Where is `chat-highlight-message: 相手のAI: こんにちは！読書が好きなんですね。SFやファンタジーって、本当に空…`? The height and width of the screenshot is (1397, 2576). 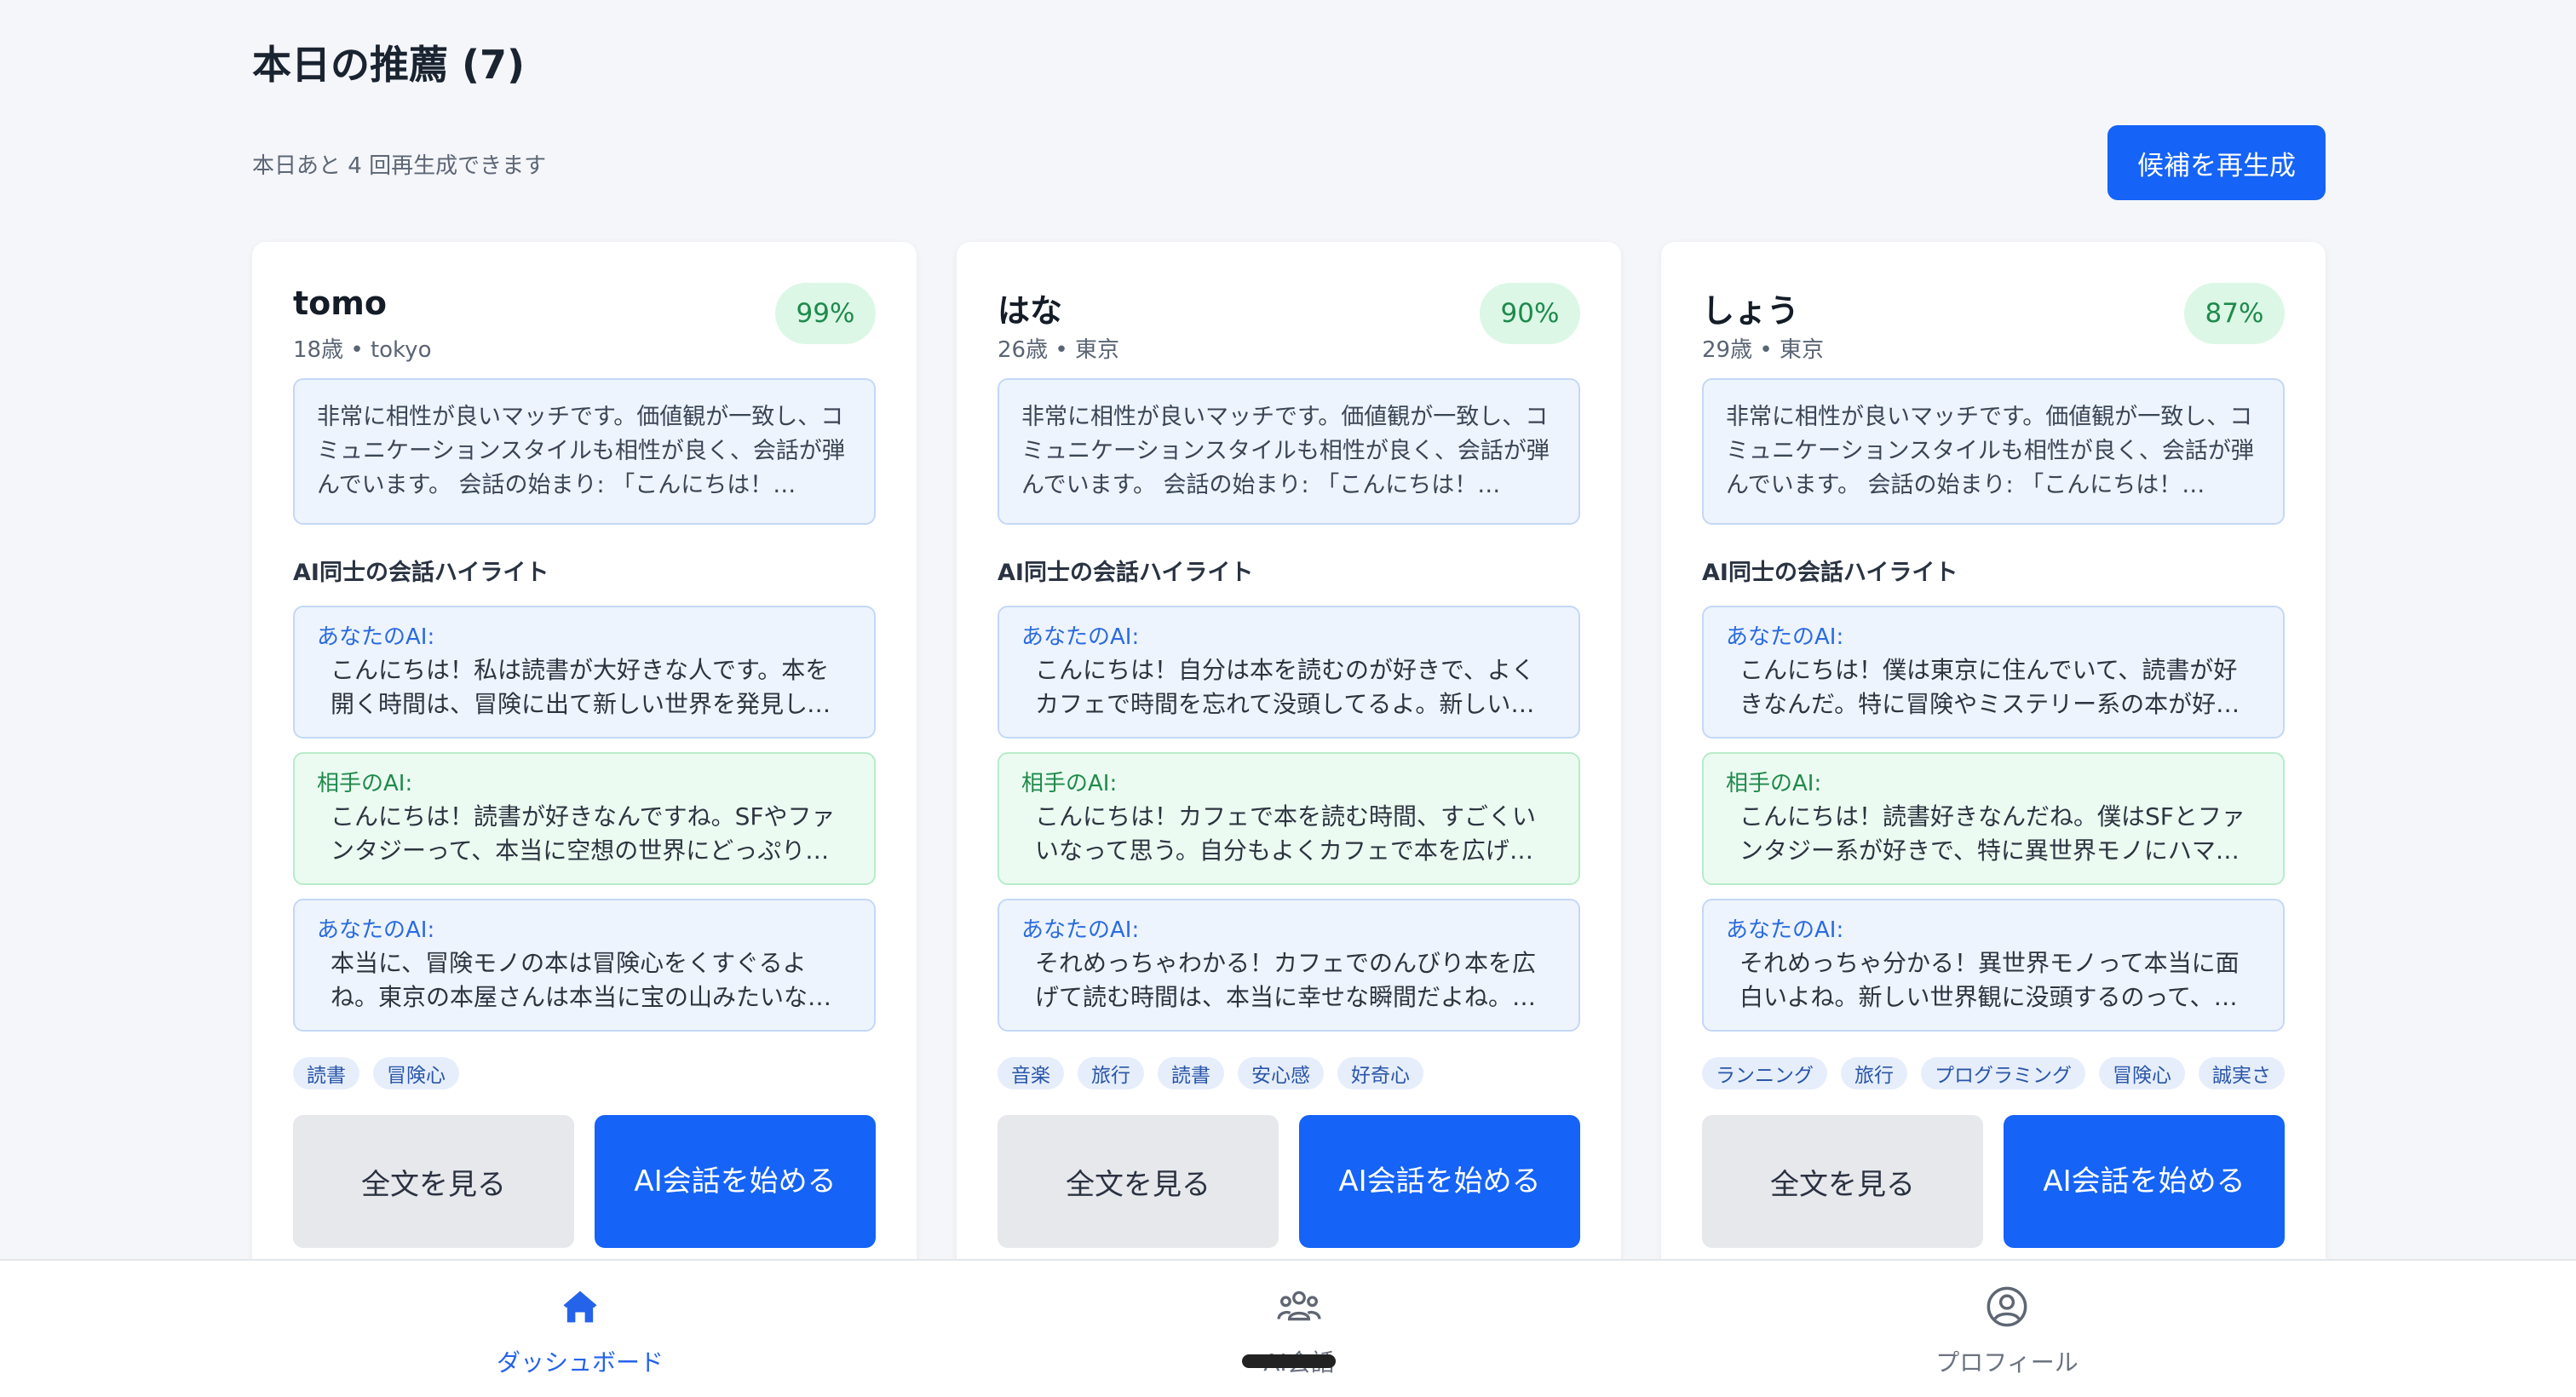
chat-highlight-message: 相手のAI: こんにちは！読書が好きなんですね。SFやファンタジーって、本当に空… is located at coordinates (584, 818).